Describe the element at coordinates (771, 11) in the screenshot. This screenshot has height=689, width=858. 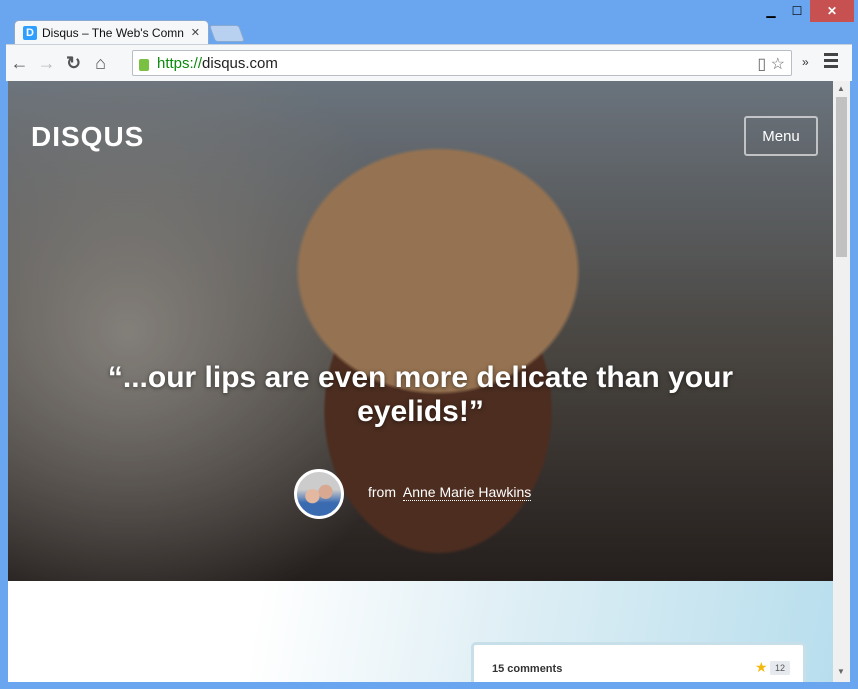
I see `minimize-button: ▁` at that location.